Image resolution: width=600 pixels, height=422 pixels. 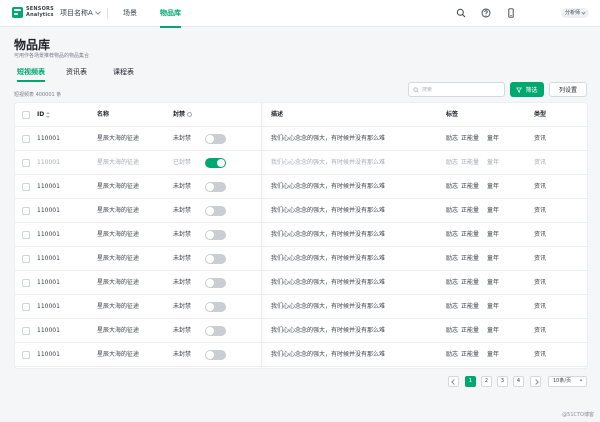 I want to click on user-name: 分析师, so click(x=572, y=13).